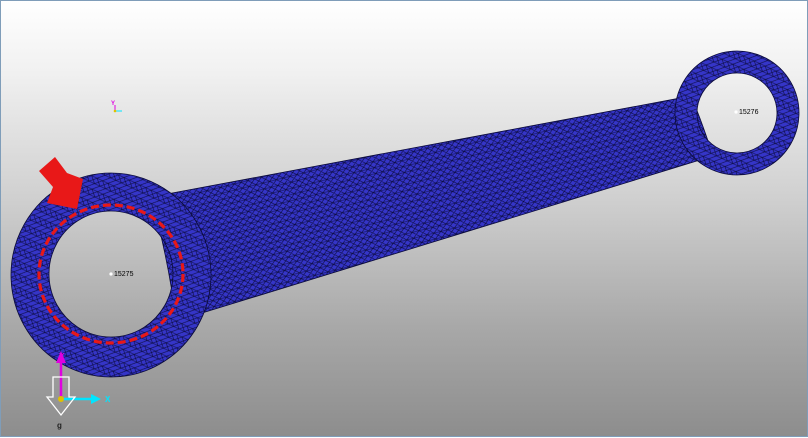 The height and width of the screenshot is (438, 808). I want to click on gravity-label: g, so click(59, 425).